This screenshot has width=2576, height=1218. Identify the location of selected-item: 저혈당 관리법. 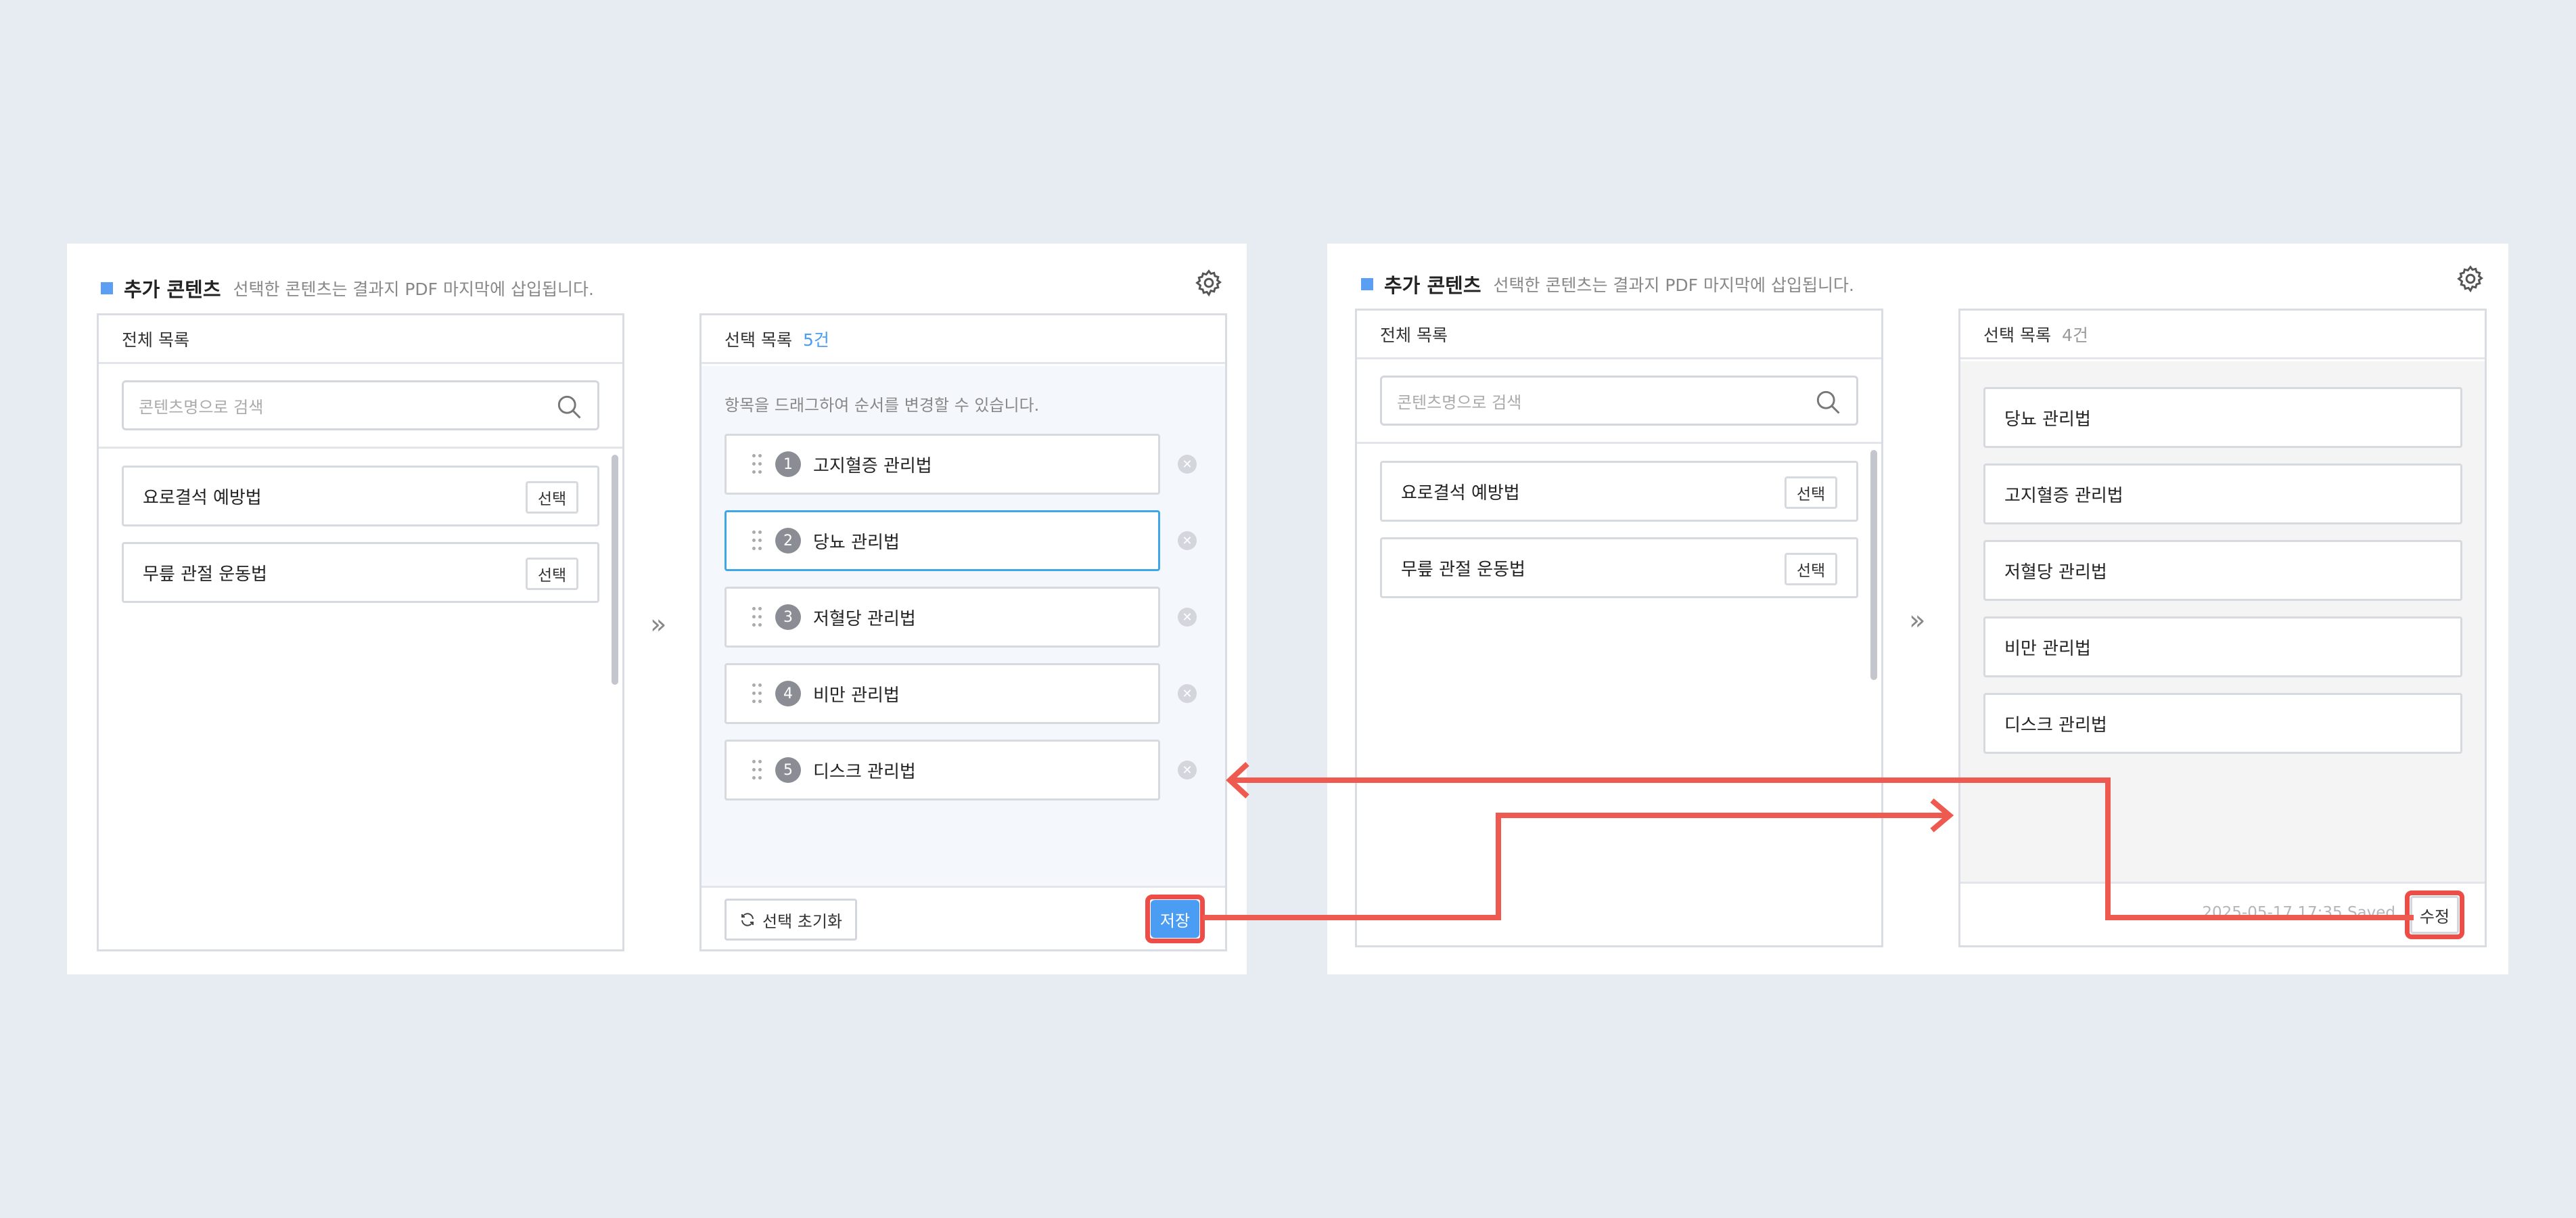
(2222, 570).